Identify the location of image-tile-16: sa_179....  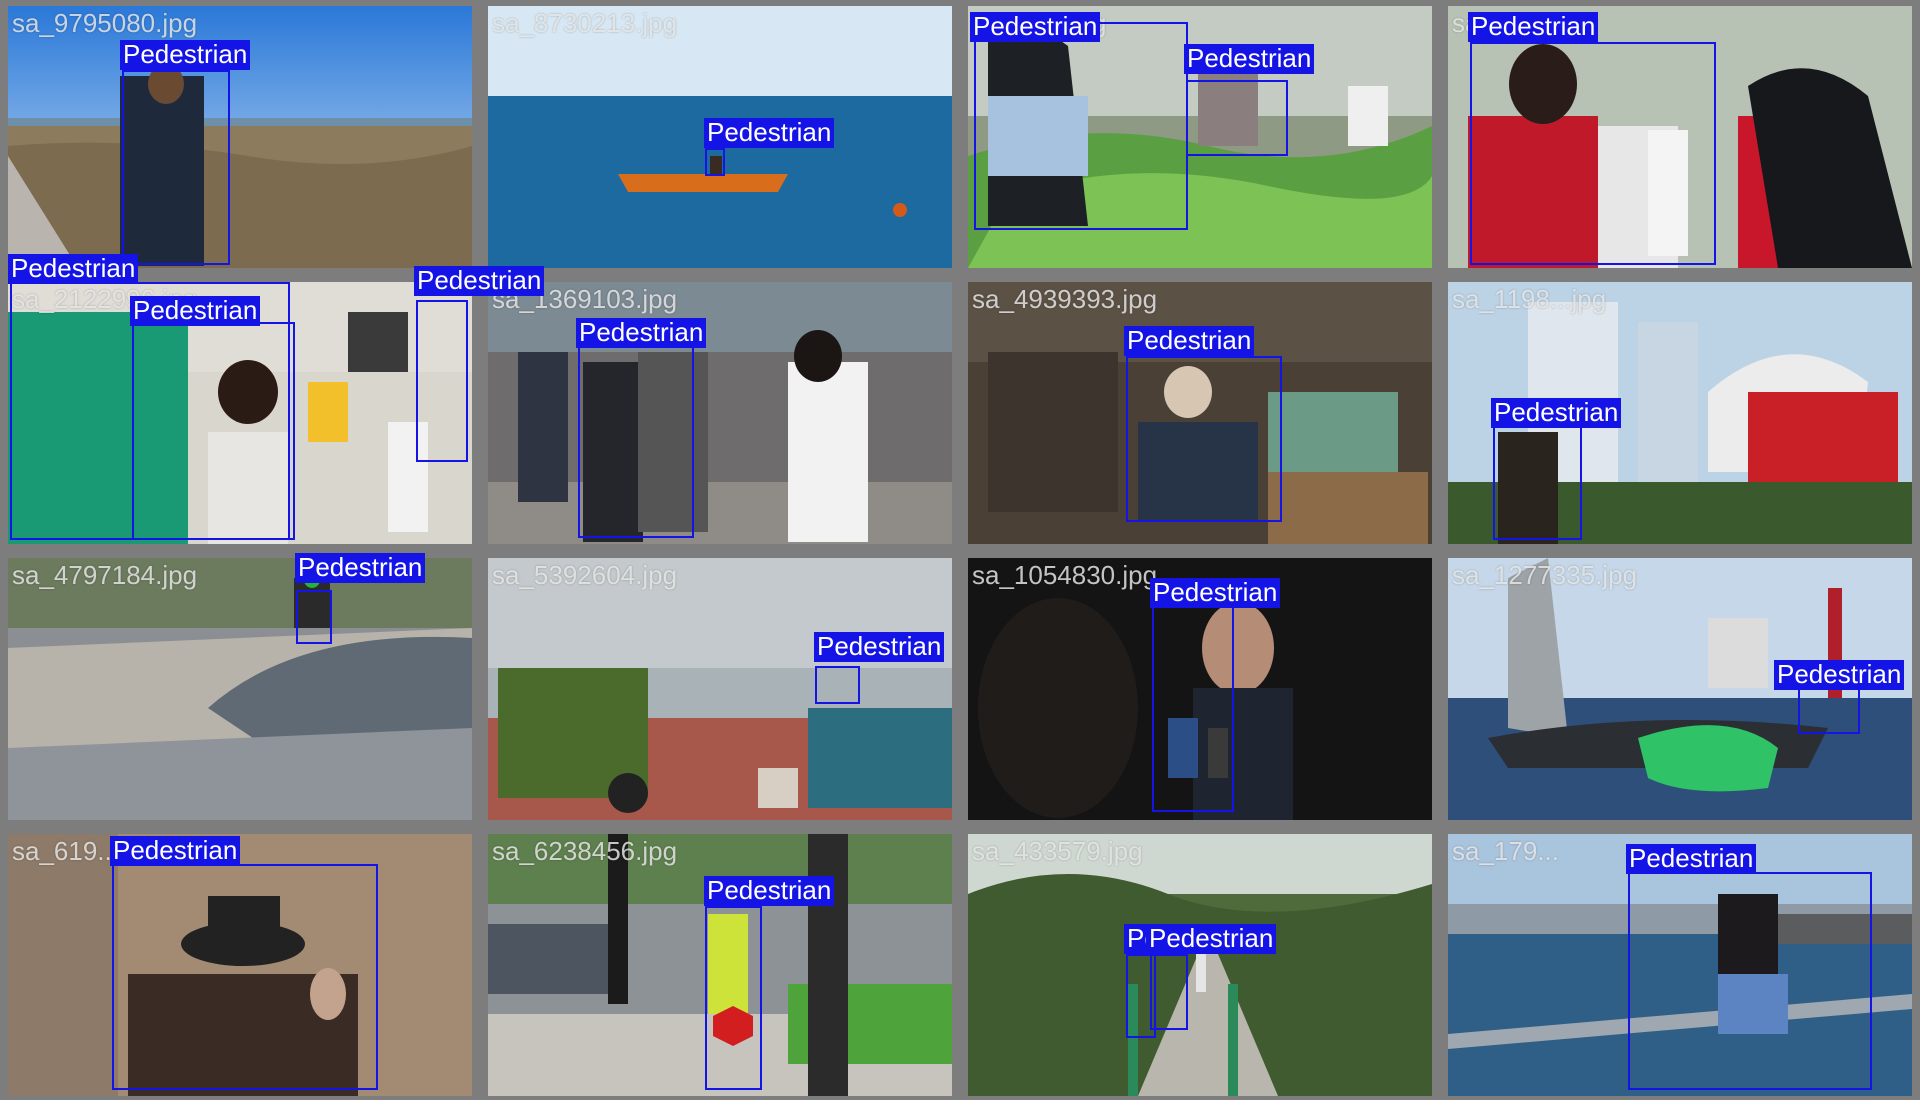
(1680, 965).